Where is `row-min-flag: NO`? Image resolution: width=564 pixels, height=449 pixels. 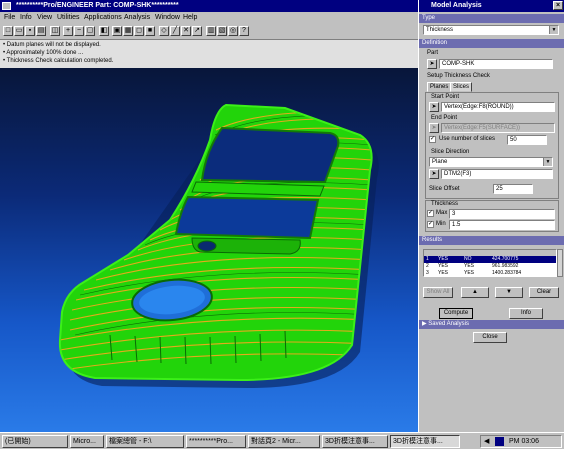 row-min-flag: NO is located at coordinates (468, 259).